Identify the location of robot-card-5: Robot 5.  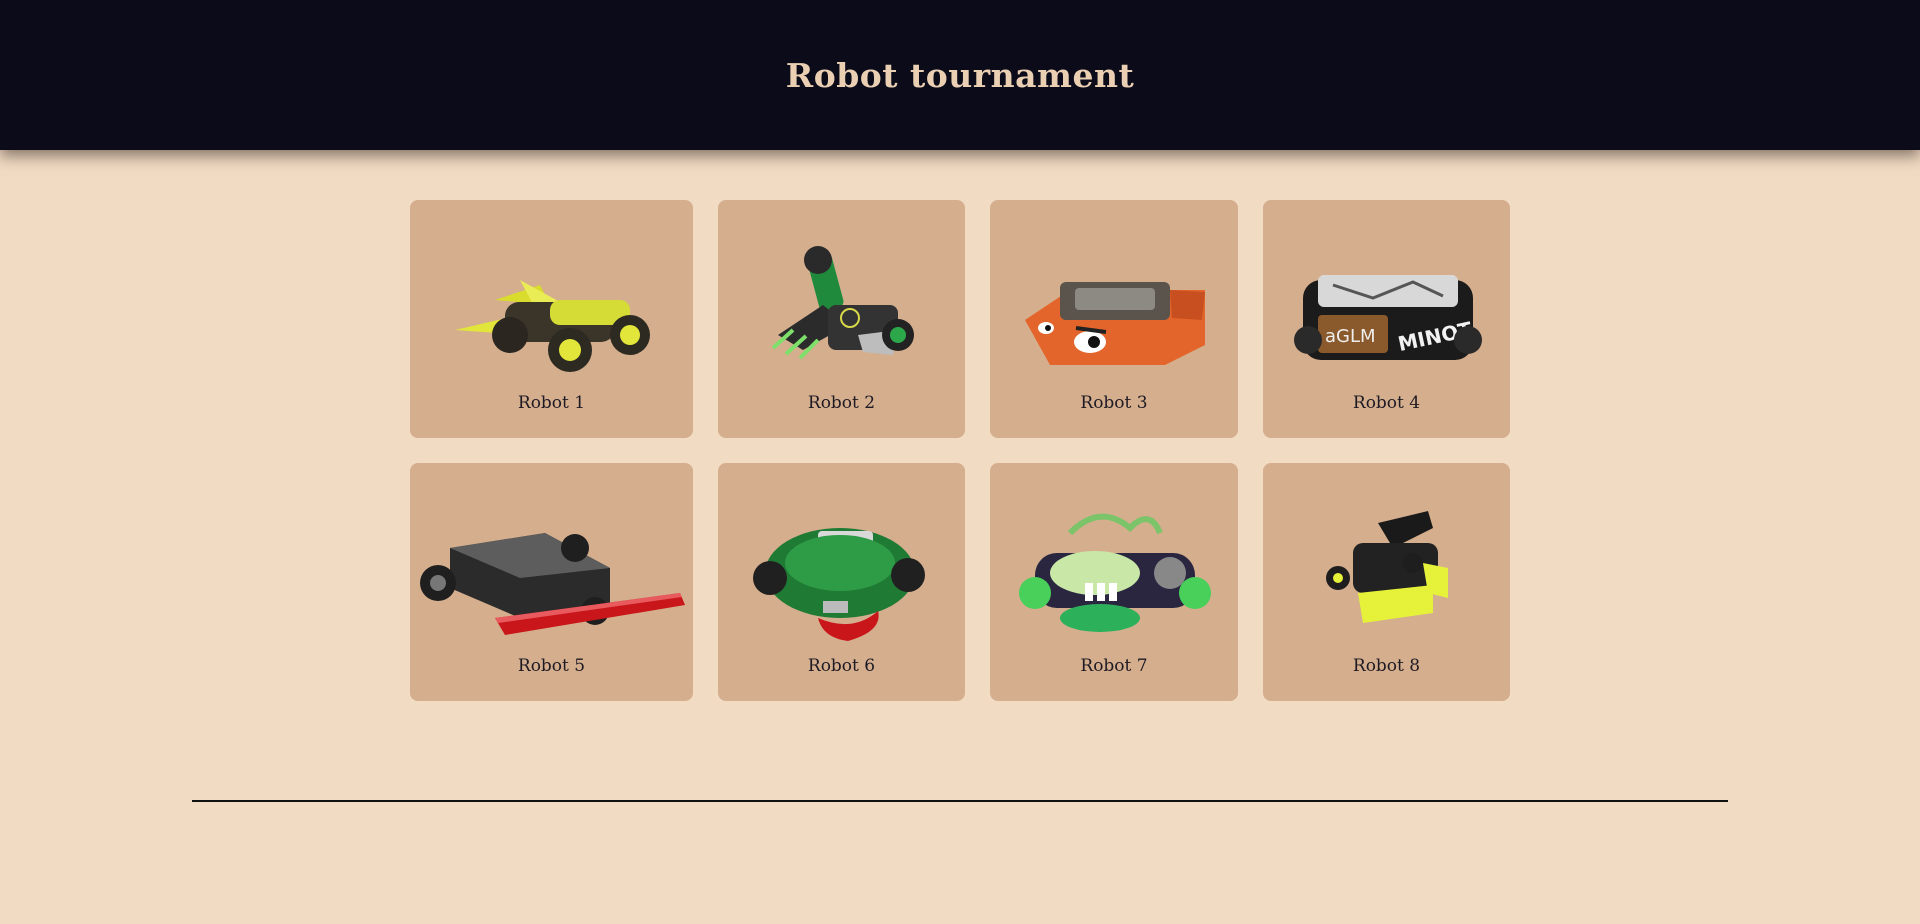
(551, 582).